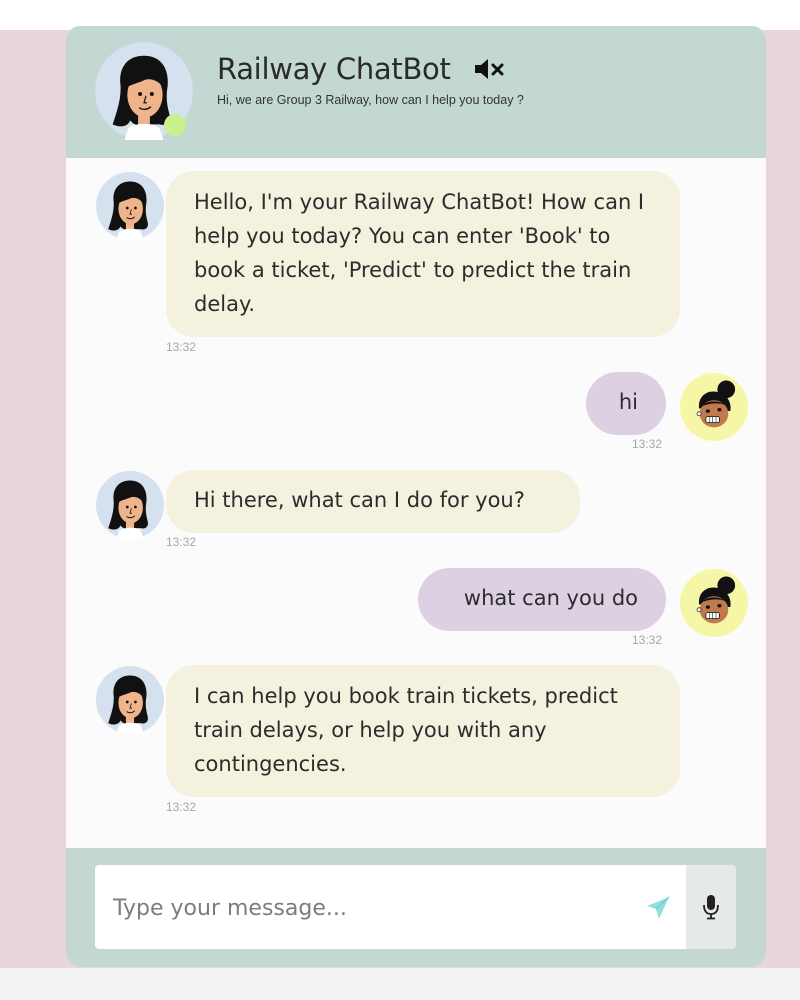  Describe the element at coordinates (334, 69) in the screenshot. I see `chat-title: Railway ChatBot` at that location.